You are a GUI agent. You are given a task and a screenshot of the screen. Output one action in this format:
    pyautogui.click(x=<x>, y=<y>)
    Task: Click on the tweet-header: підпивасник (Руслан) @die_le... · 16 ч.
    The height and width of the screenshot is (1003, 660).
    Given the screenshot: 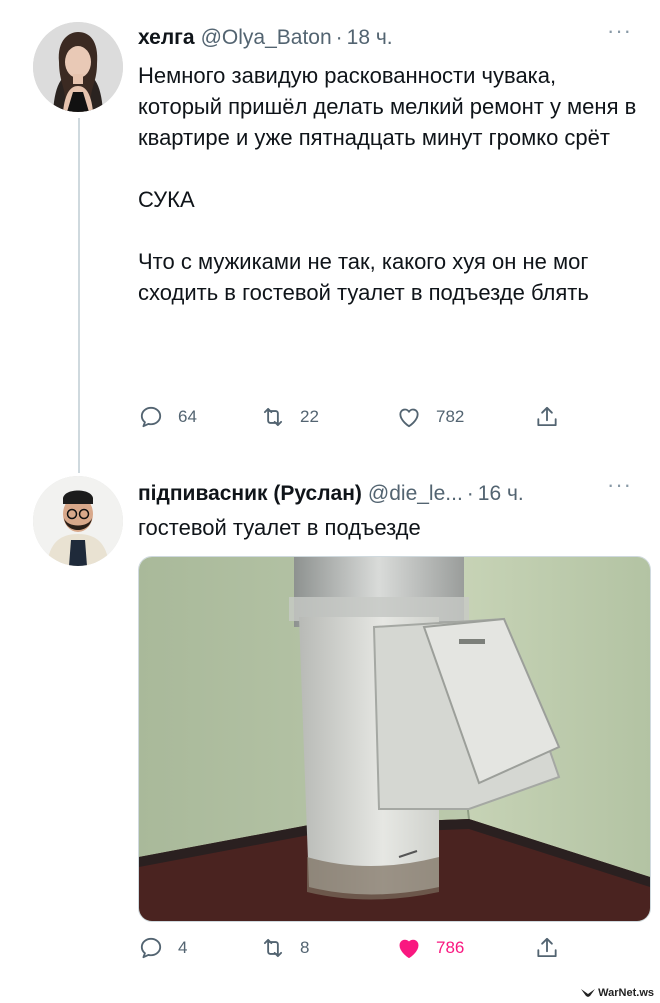 What is the action you would take?
    pyautogui.click(x=331, y=494)
    